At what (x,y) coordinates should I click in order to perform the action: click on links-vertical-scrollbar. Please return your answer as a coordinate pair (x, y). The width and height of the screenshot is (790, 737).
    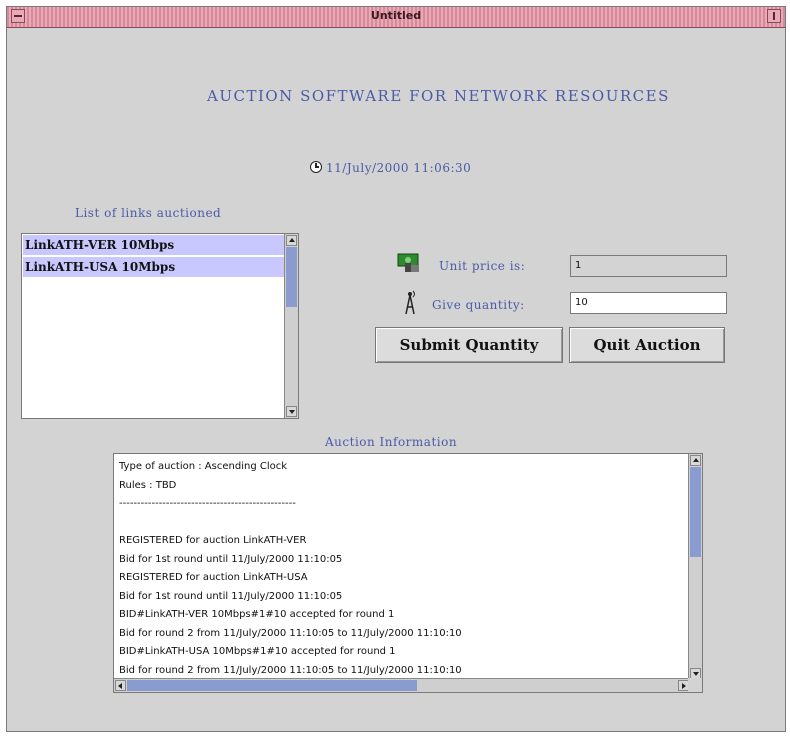
    Looking at the image, I should click on (291, 326).